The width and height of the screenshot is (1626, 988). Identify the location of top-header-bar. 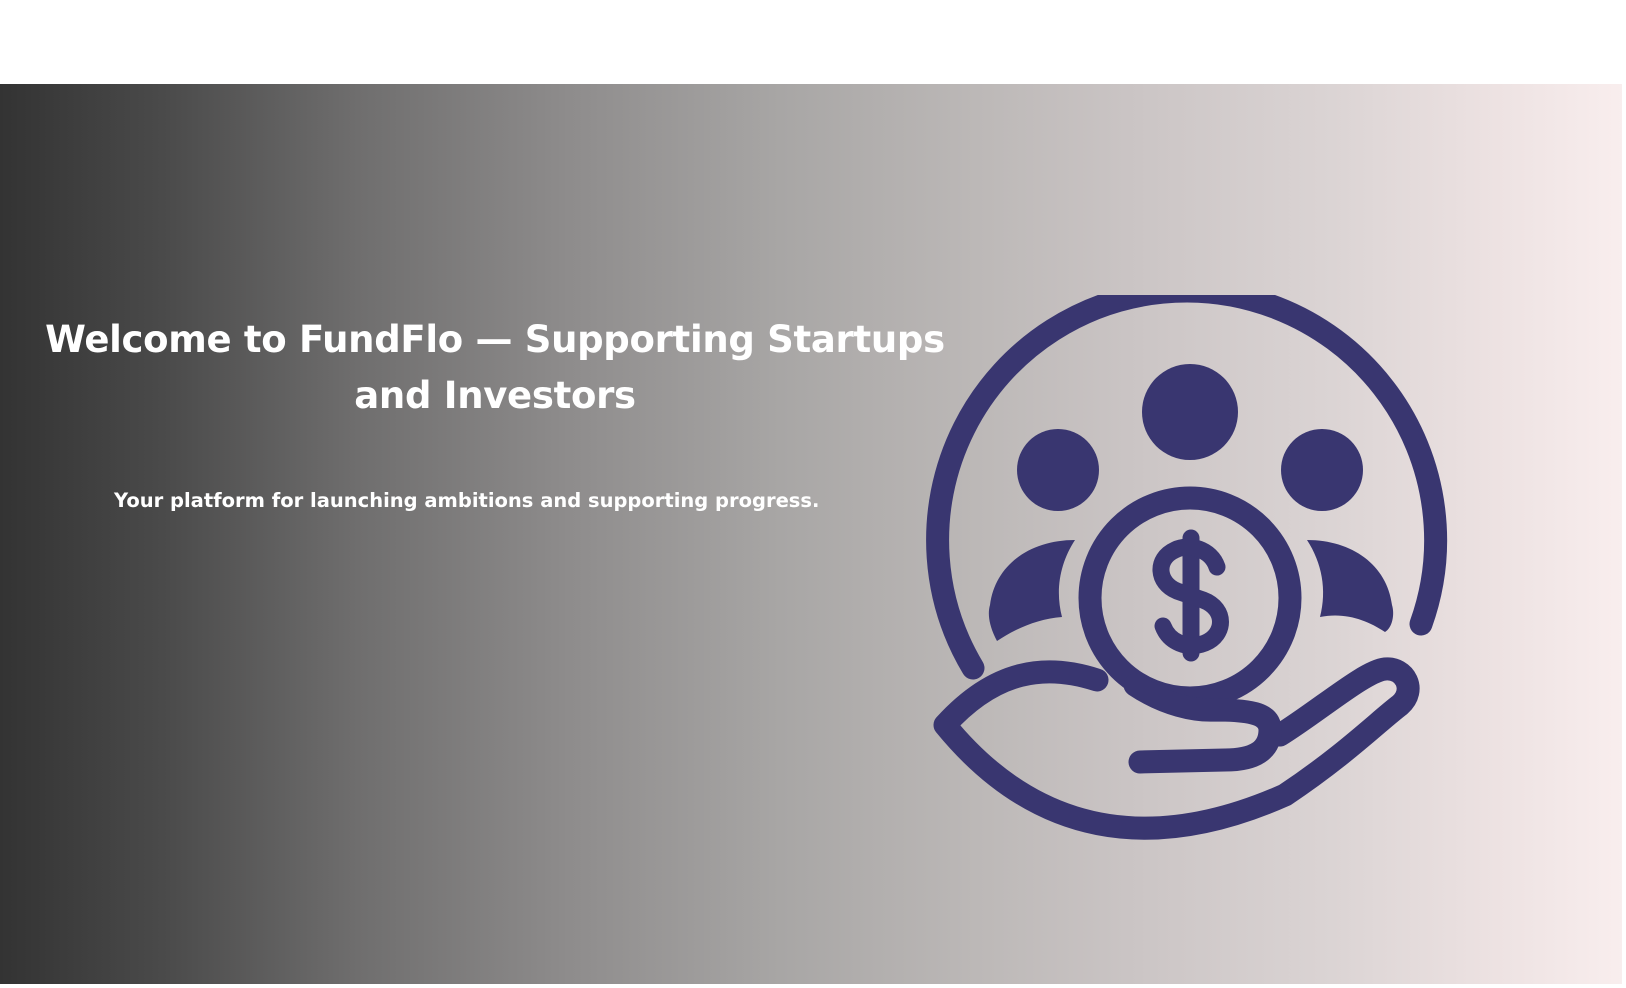
(813, 42).